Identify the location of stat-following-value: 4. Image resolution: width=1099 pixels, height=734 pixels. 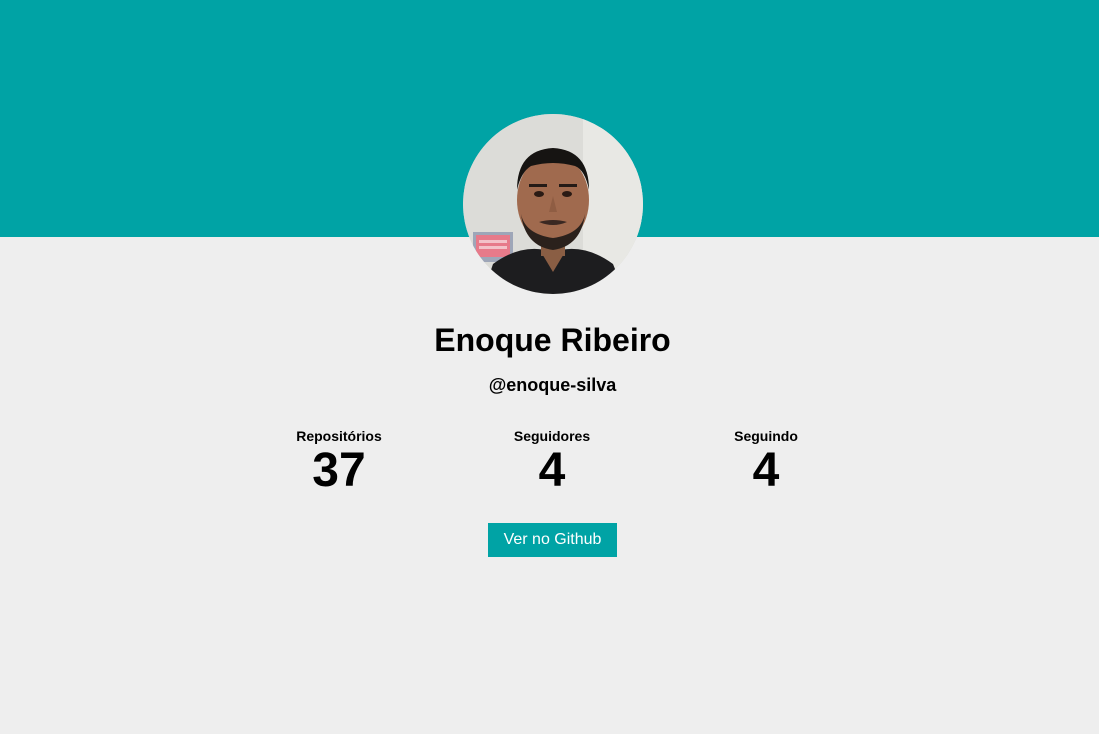
(766, 470).